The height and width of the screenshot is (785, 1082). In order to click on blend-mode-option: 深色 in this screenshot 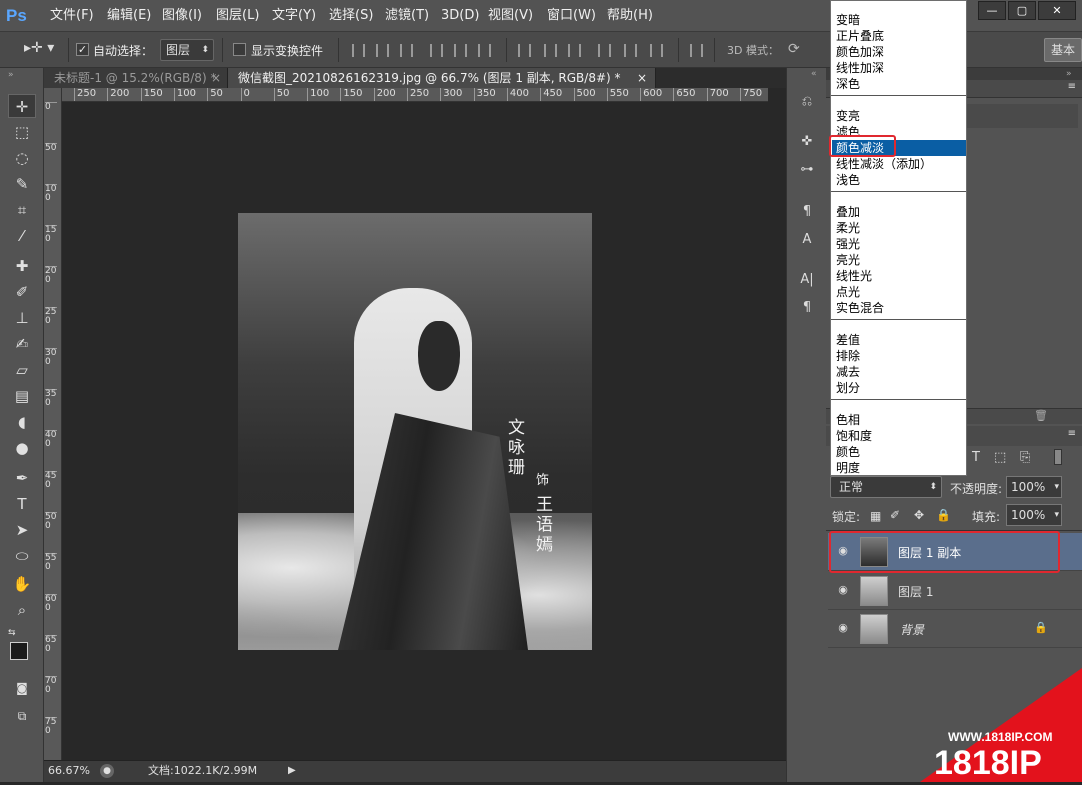, I will do `click(848, 84)`.